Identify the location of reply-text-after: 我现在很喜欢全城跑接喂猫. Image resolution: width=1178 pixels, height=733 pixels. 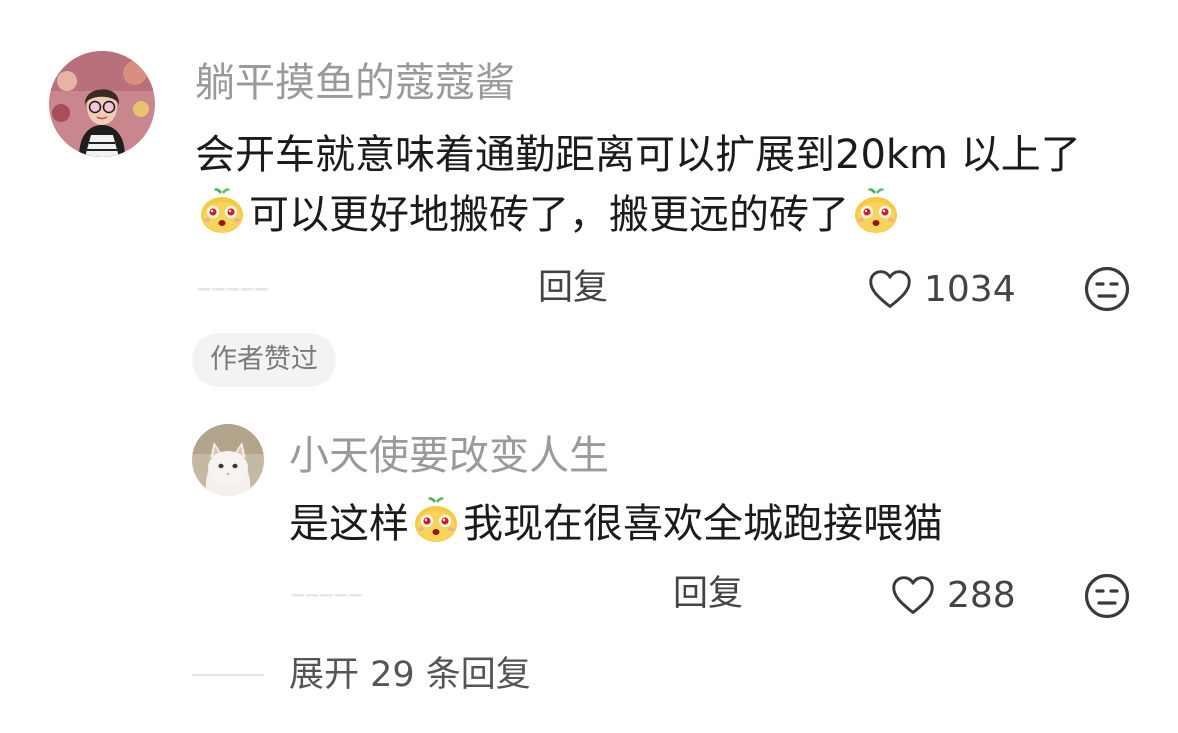
(703, 524).